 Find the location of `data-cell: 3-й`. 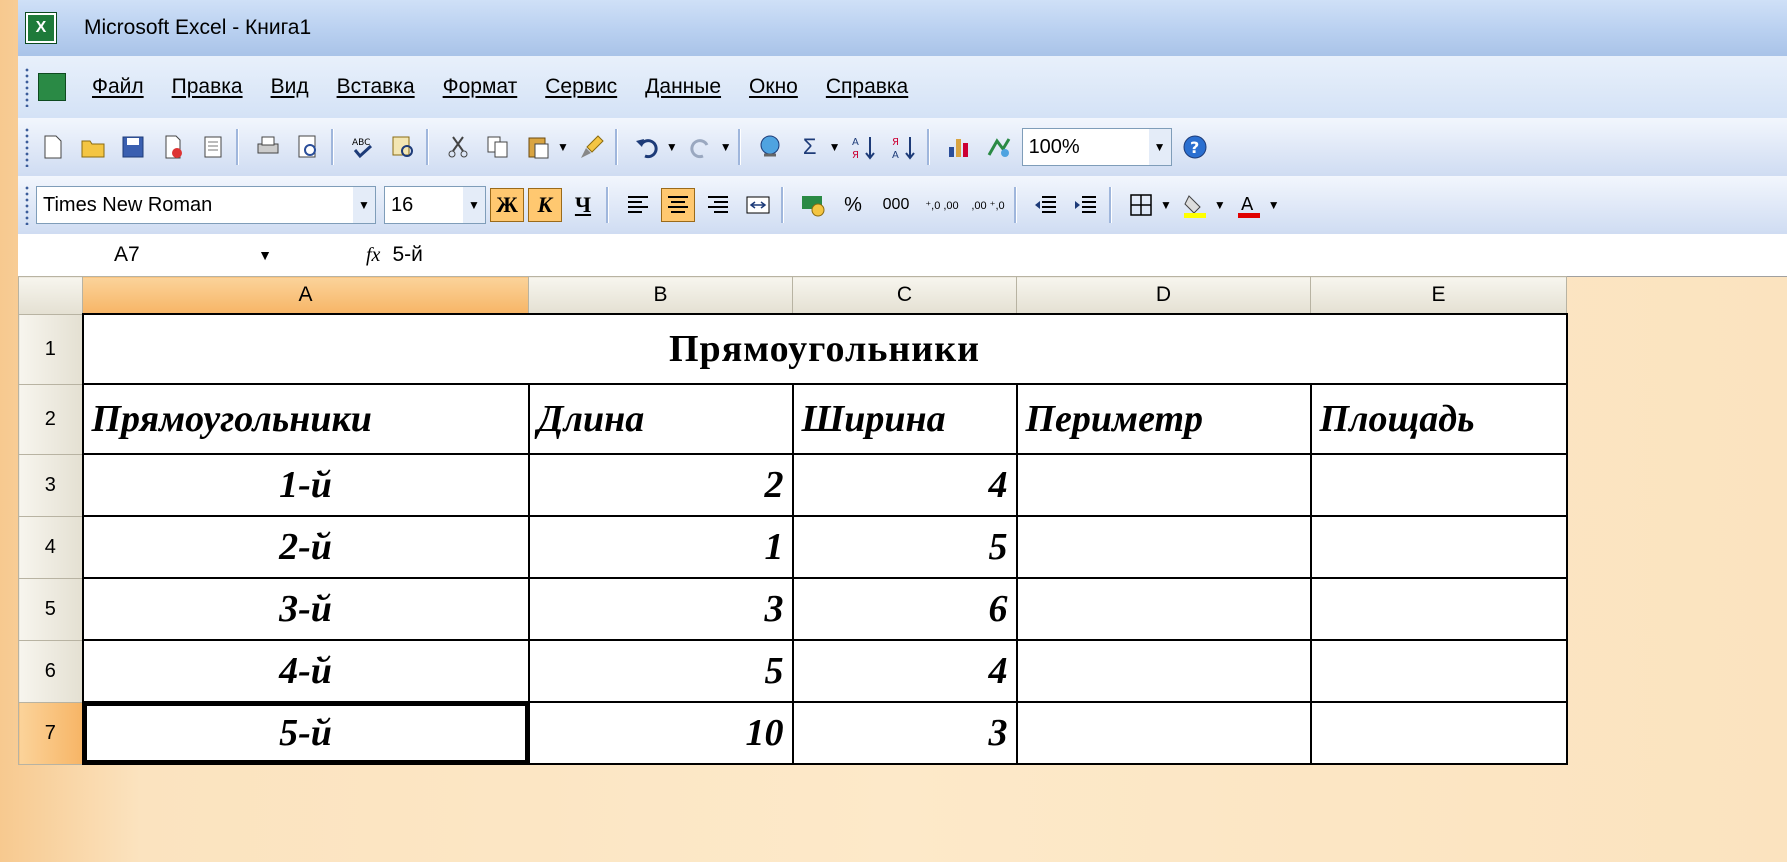

data-cell: 3-й is located at coordinates (305, 609).